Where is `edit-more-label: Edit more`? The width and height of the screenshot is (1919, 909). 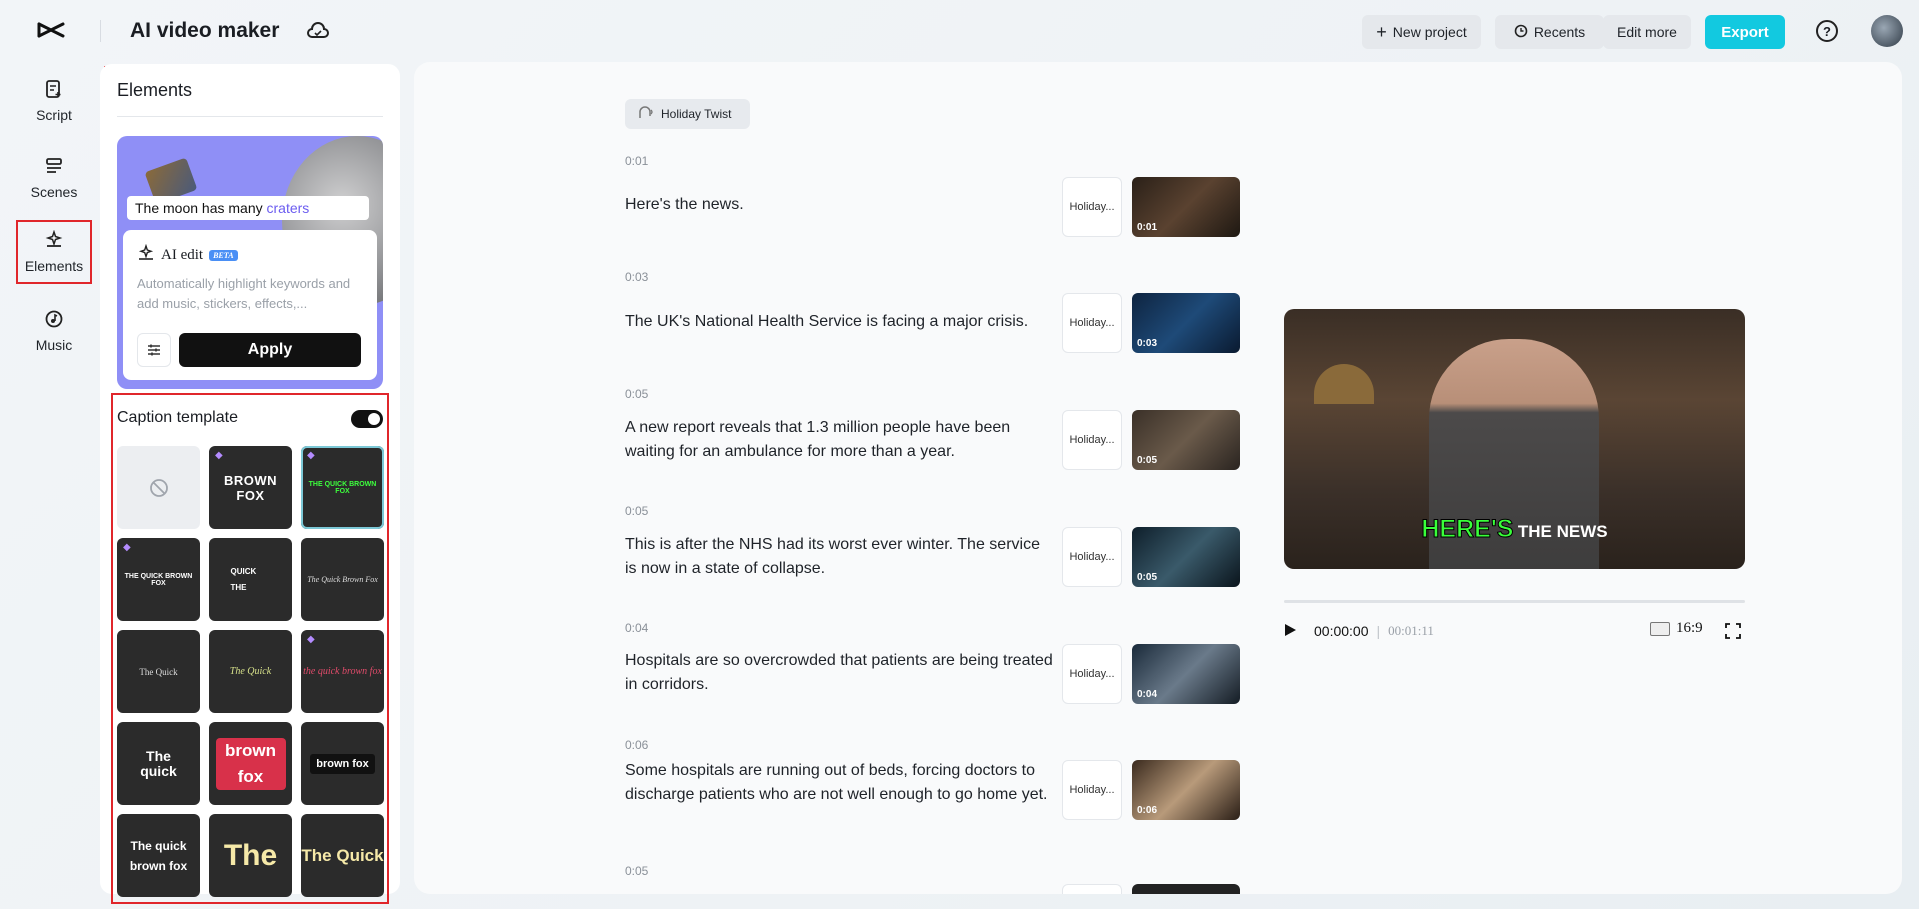
edit-more-label: Edit more is located at coordinates (1647, 32).